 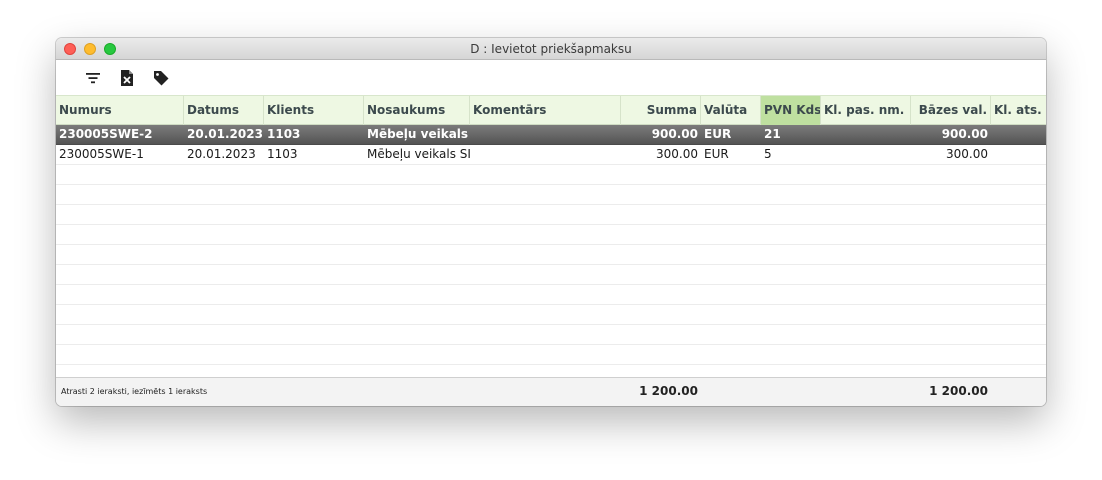 I want to click on cell-summa: 900.00, so click(x=674, y=134).